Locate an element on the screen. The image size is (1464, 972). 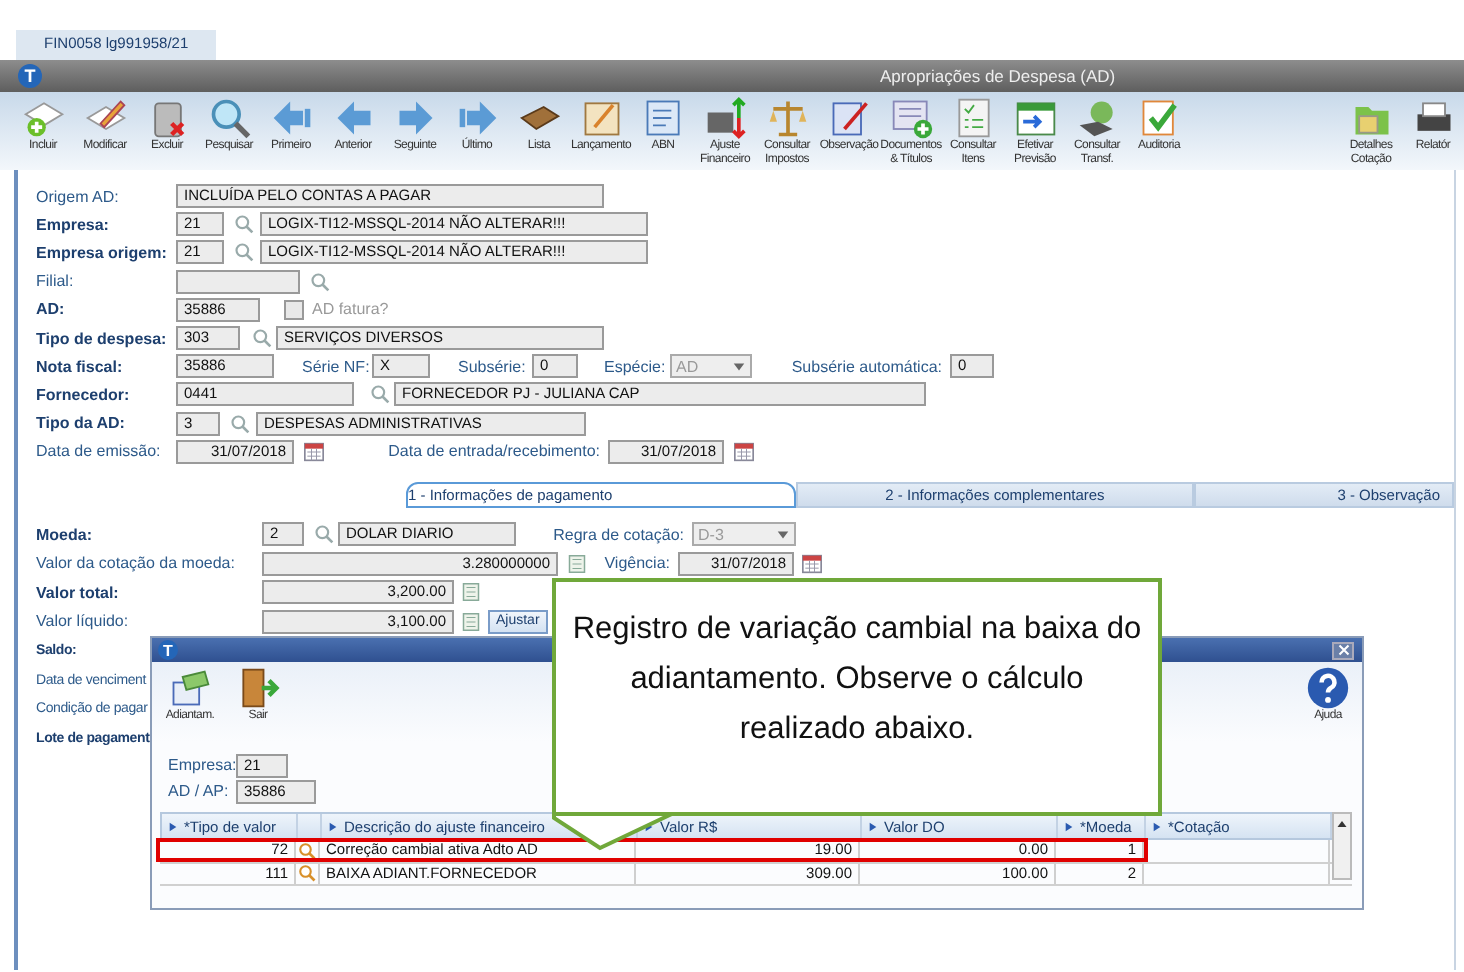
field-label: Nota fiscal: is located at coordinates (80, 366).